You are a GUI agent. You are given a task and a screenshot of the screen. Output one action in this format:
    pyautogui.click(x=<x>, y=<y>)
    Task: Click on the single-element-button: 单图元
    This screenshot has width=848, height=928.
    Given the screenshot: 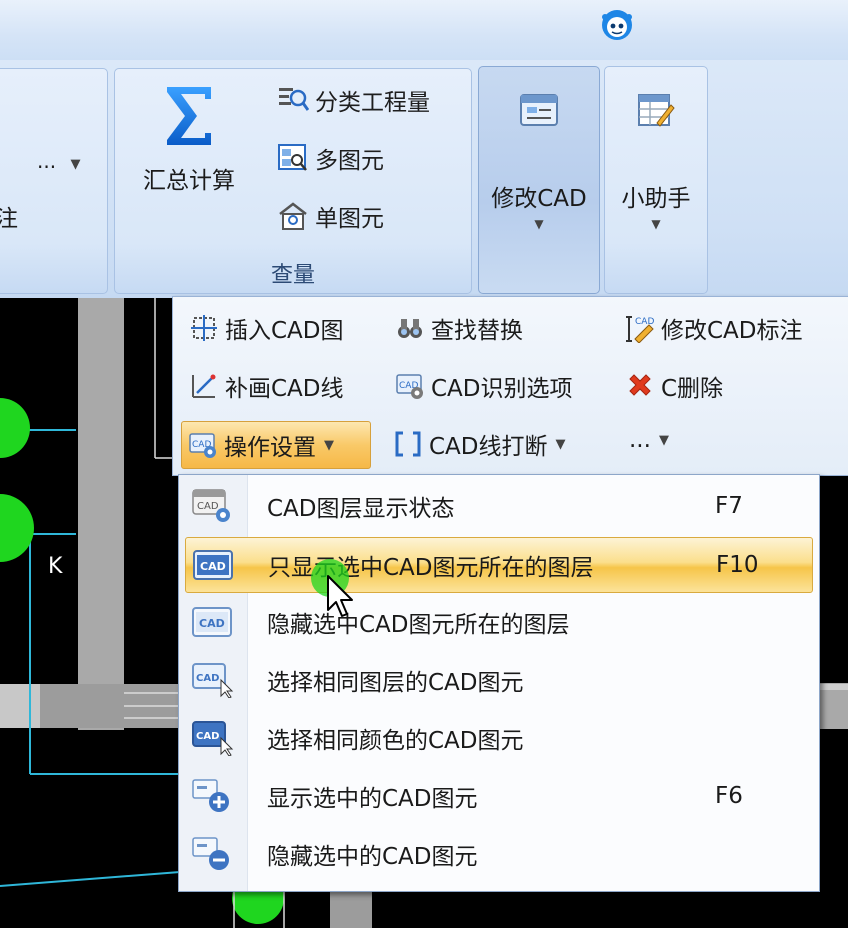 What is the action you would take?
    pyautogui.click(x=330, y=216)
    